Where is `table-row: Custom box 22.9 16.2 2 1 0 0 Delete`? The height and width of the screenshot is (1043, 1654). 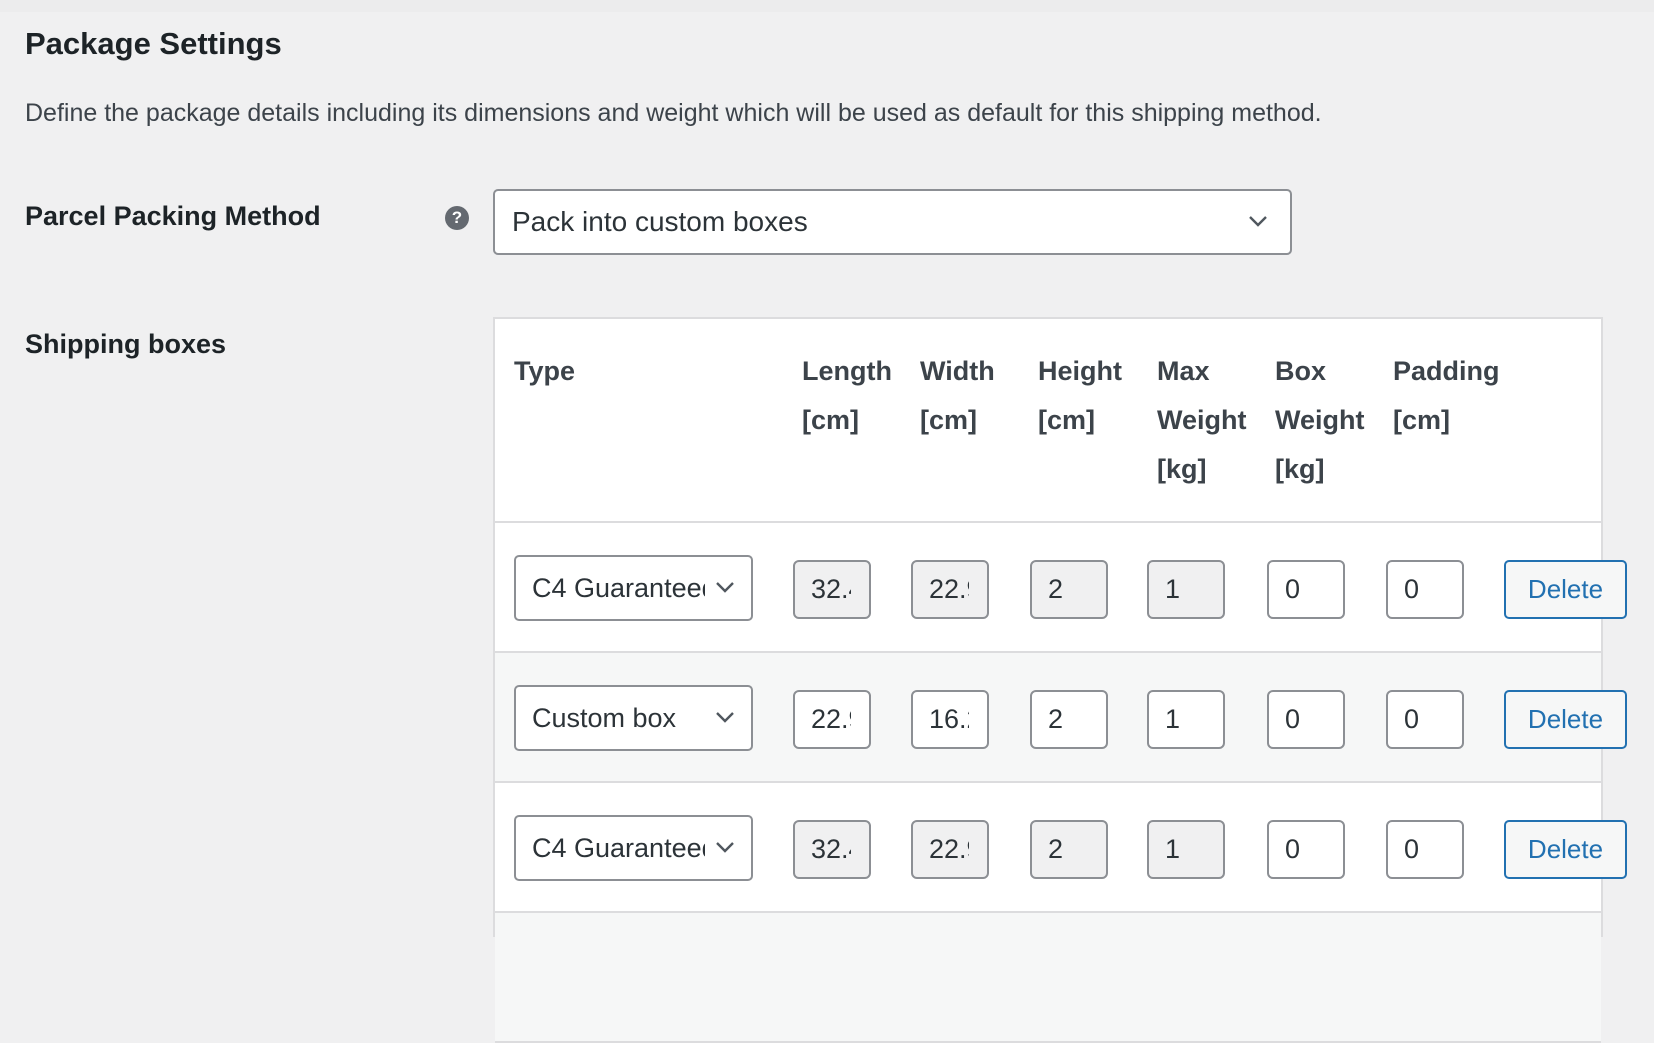 table-row: Custom box 22.9 16.2 2 1 0 0 Delete is located at coordinates (1061, 718).